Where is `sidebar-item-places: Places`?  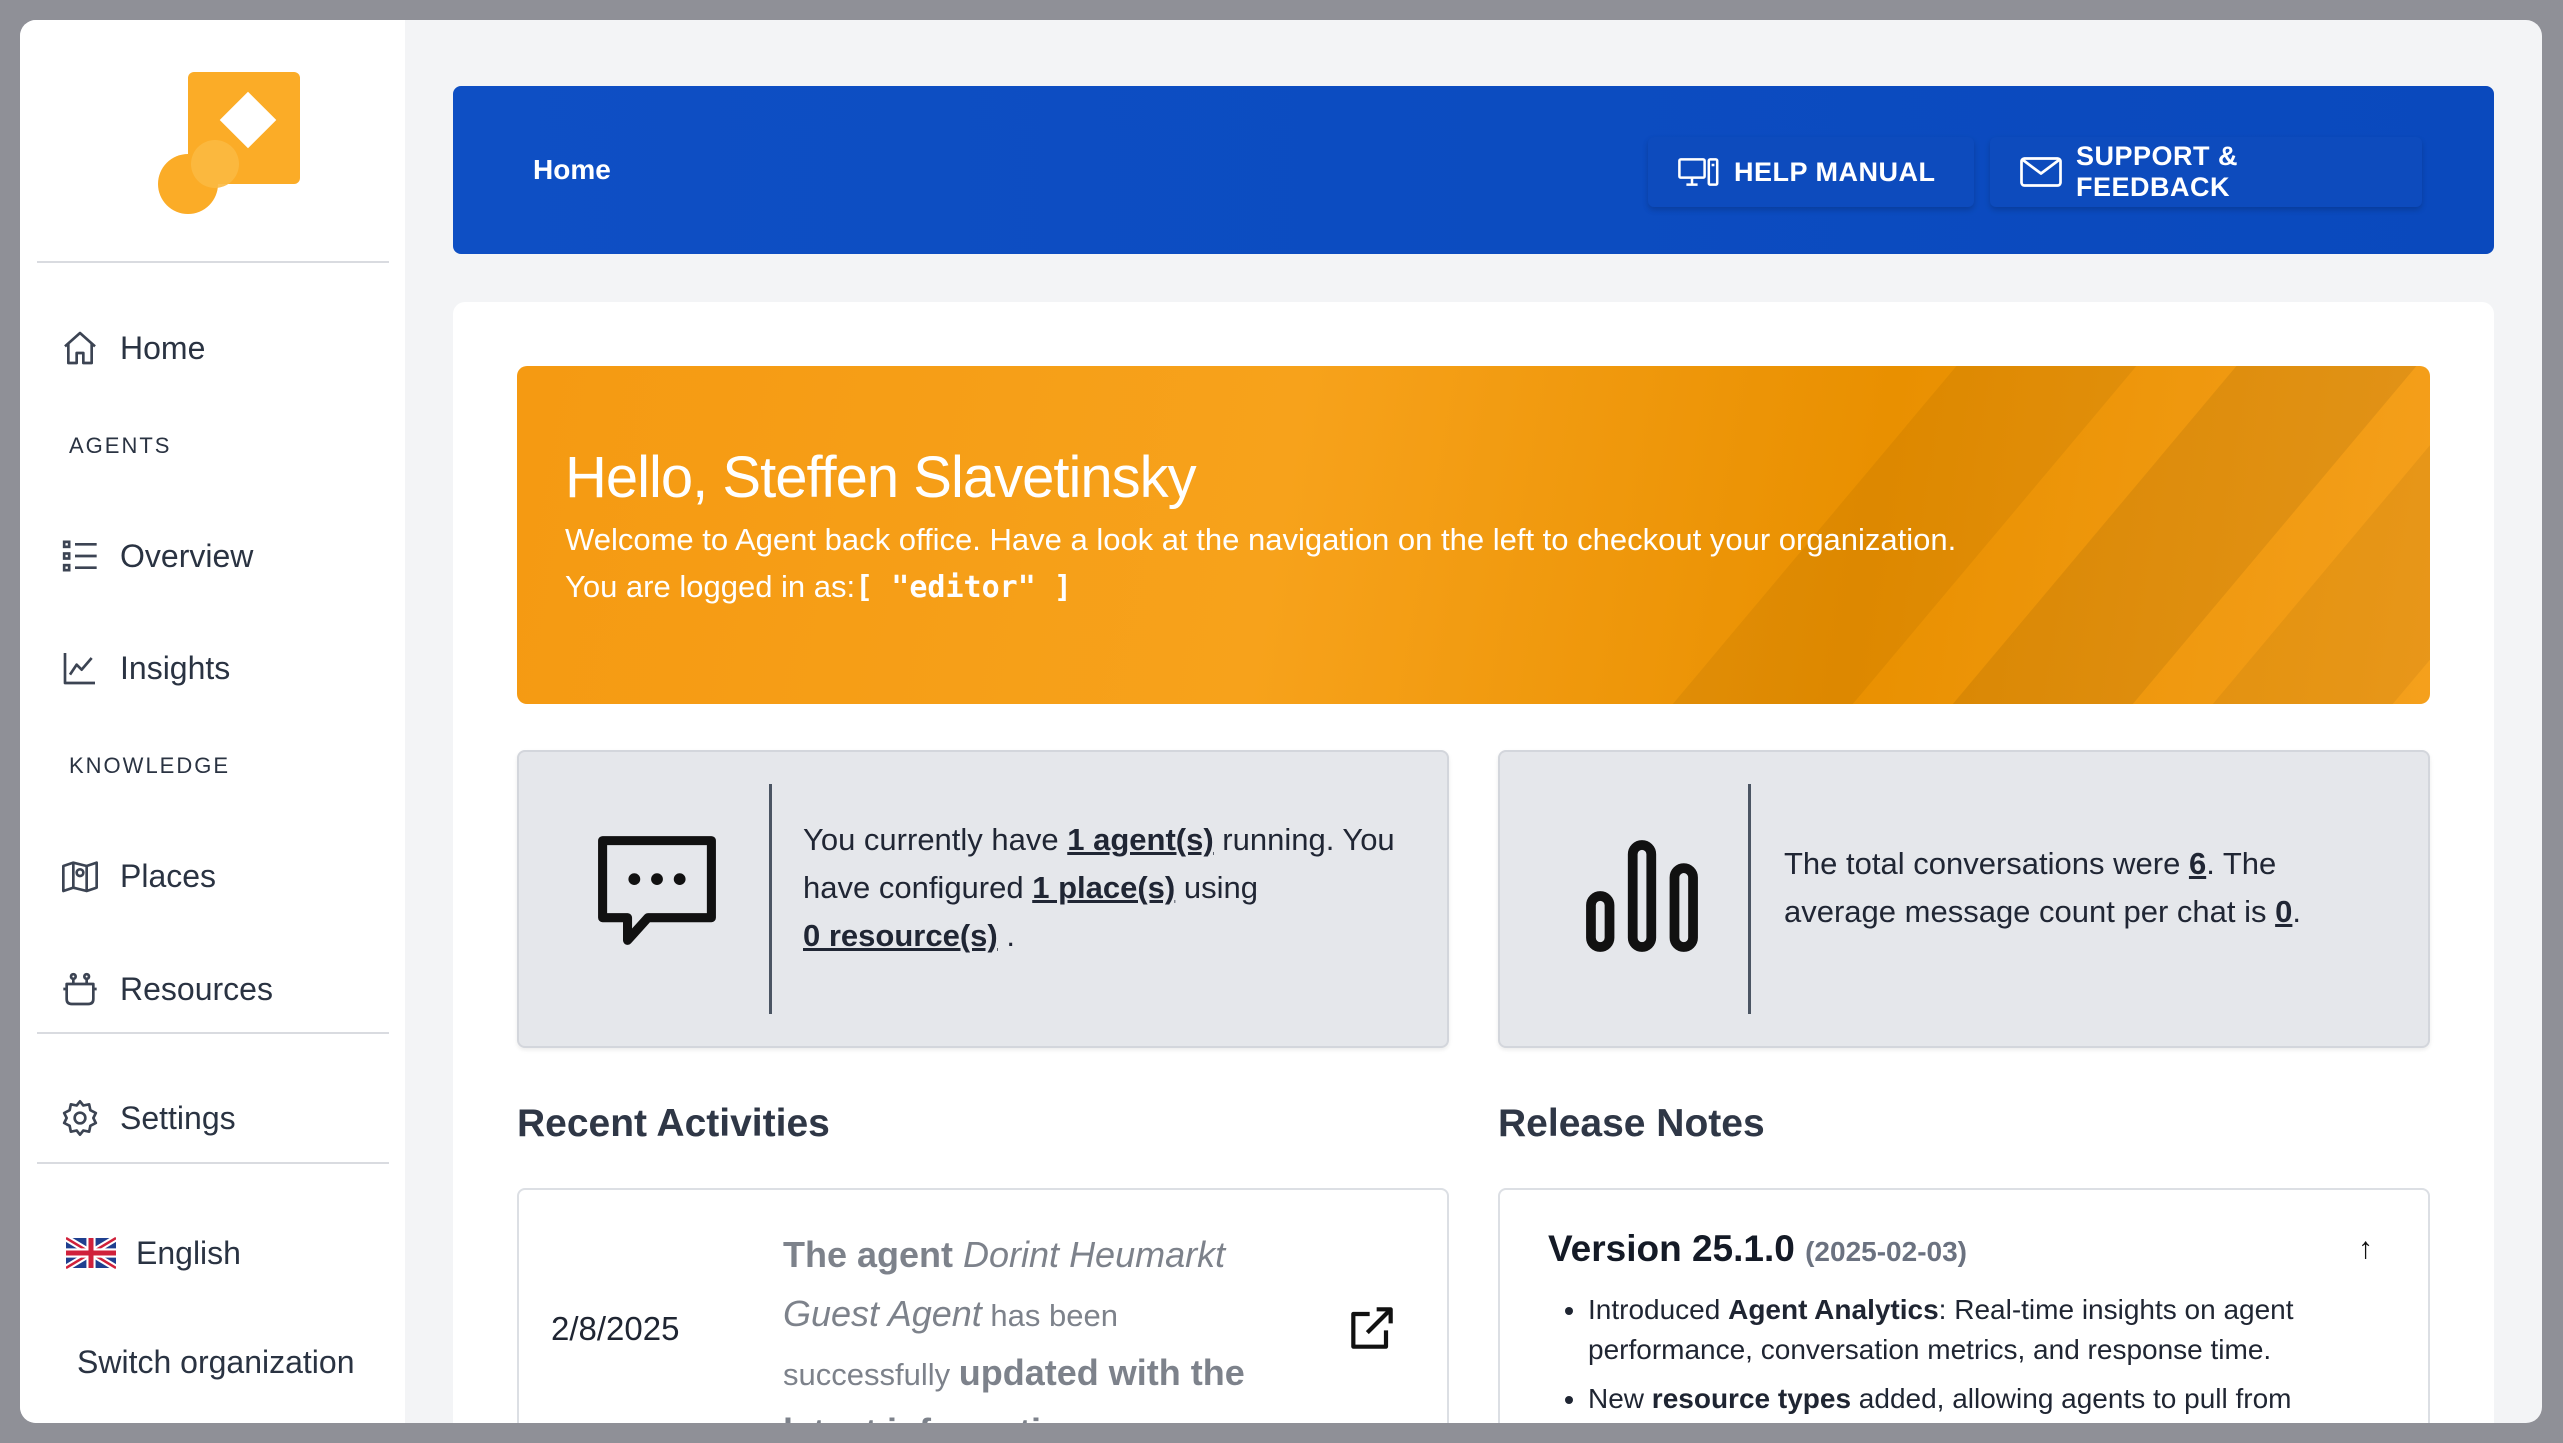 sidebar-item-places: Places is located at coordinates (137, 876).